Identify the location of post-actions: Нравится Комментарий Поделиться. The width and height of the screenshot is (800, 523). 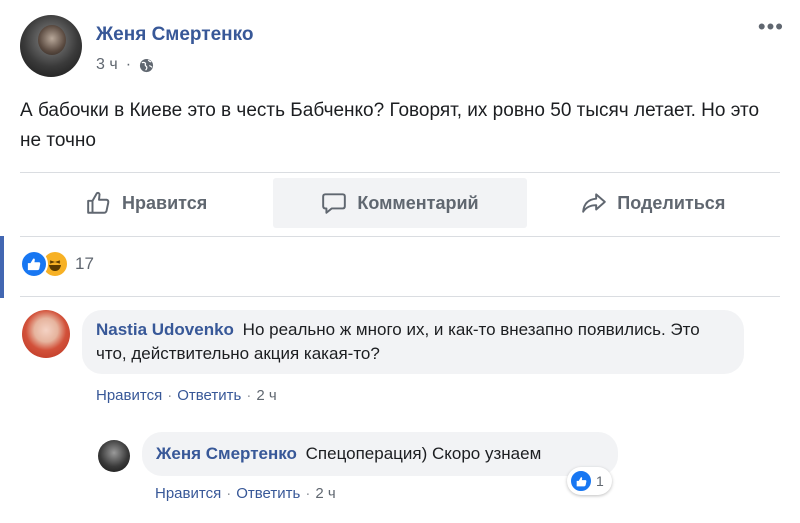
(400, 203).